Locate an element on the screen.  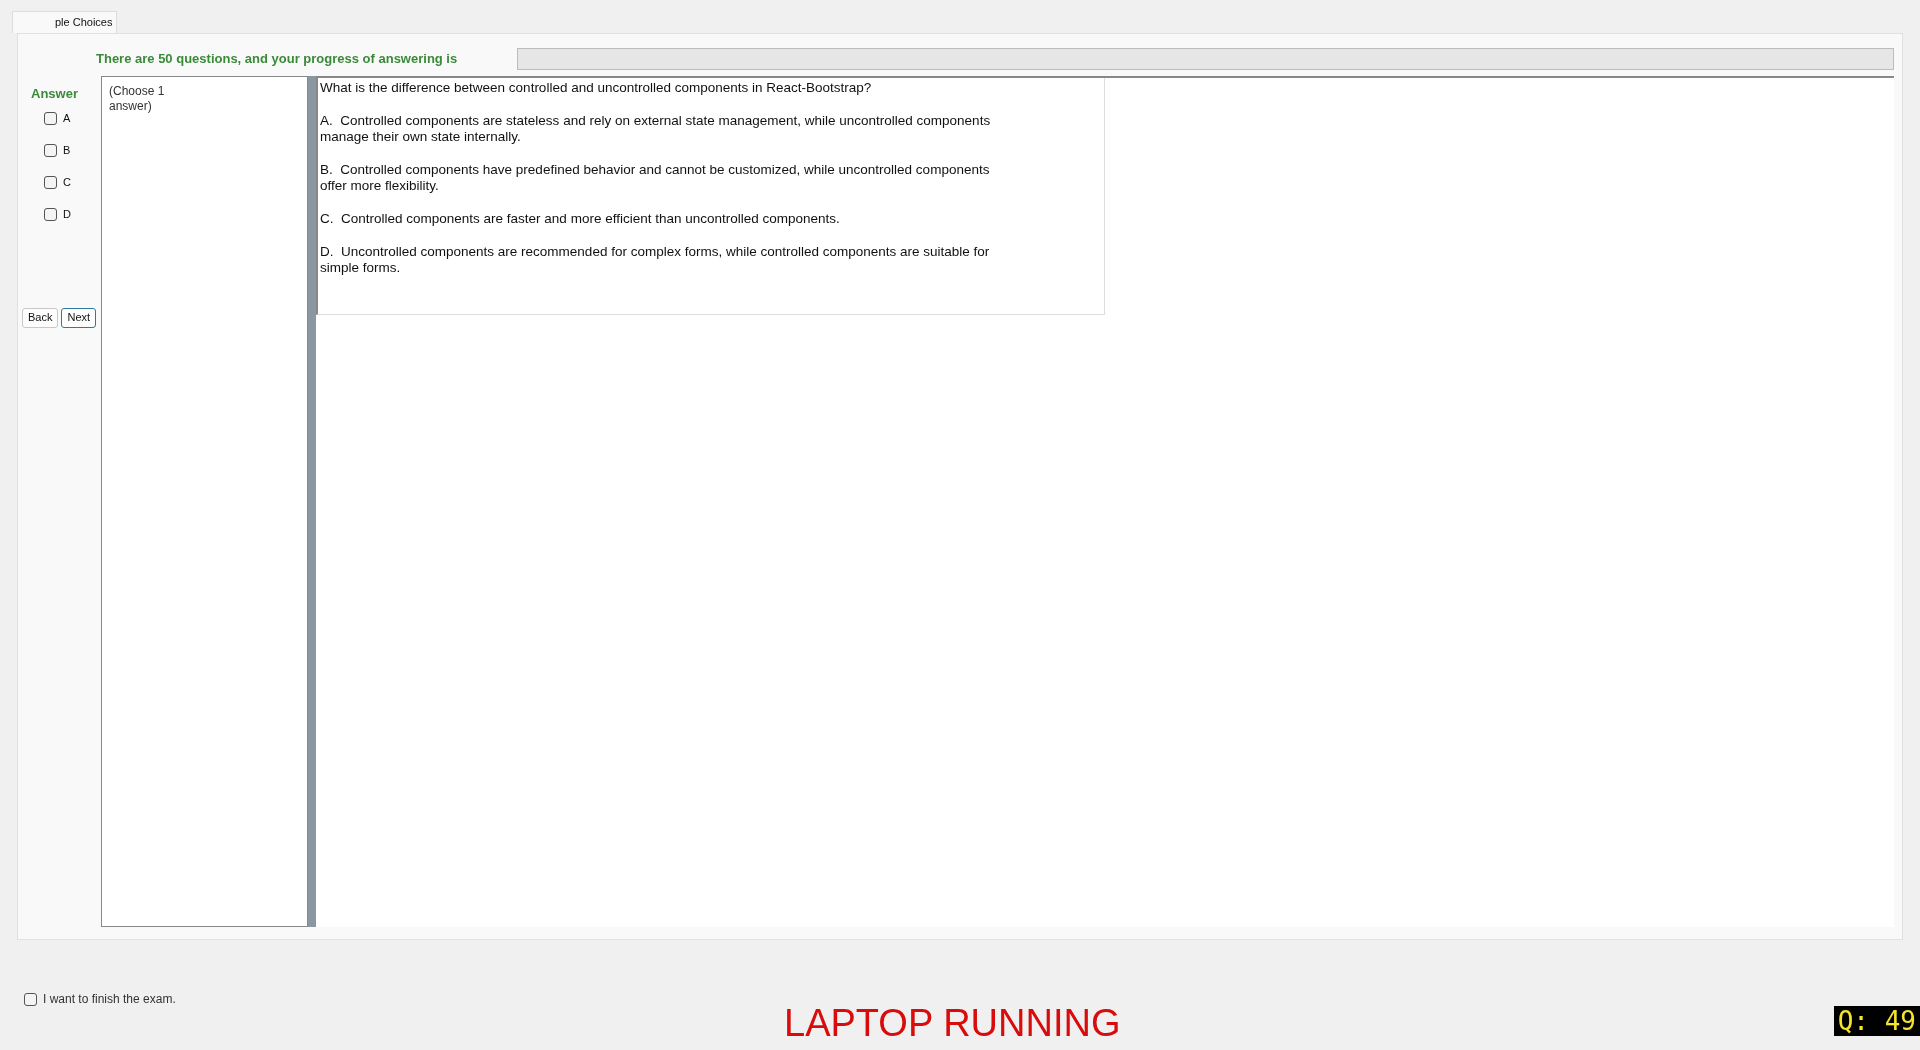
choose-hint: (Choose 1 answer) is located at coordinates (137, 99).